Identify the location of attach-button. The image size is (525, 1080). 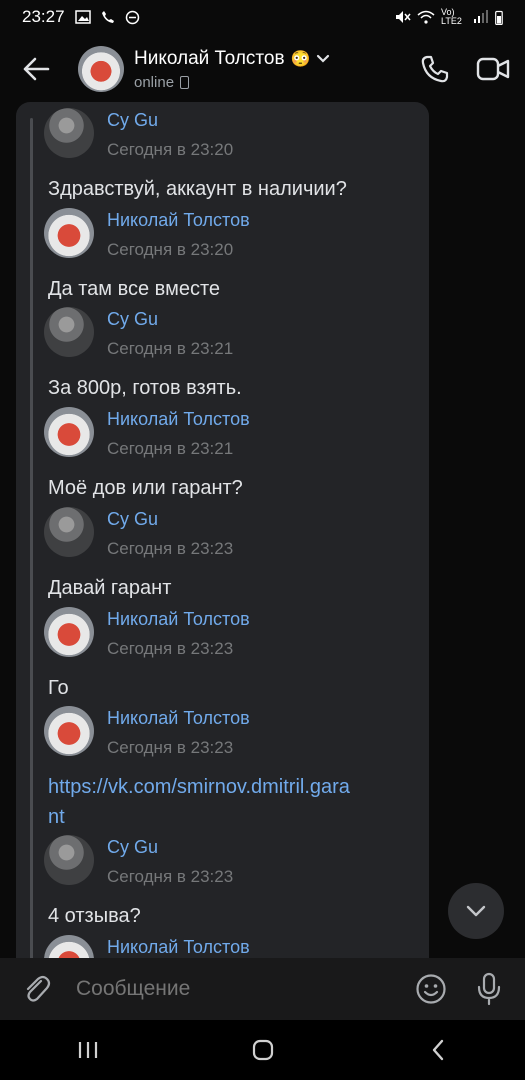
(36, 989).